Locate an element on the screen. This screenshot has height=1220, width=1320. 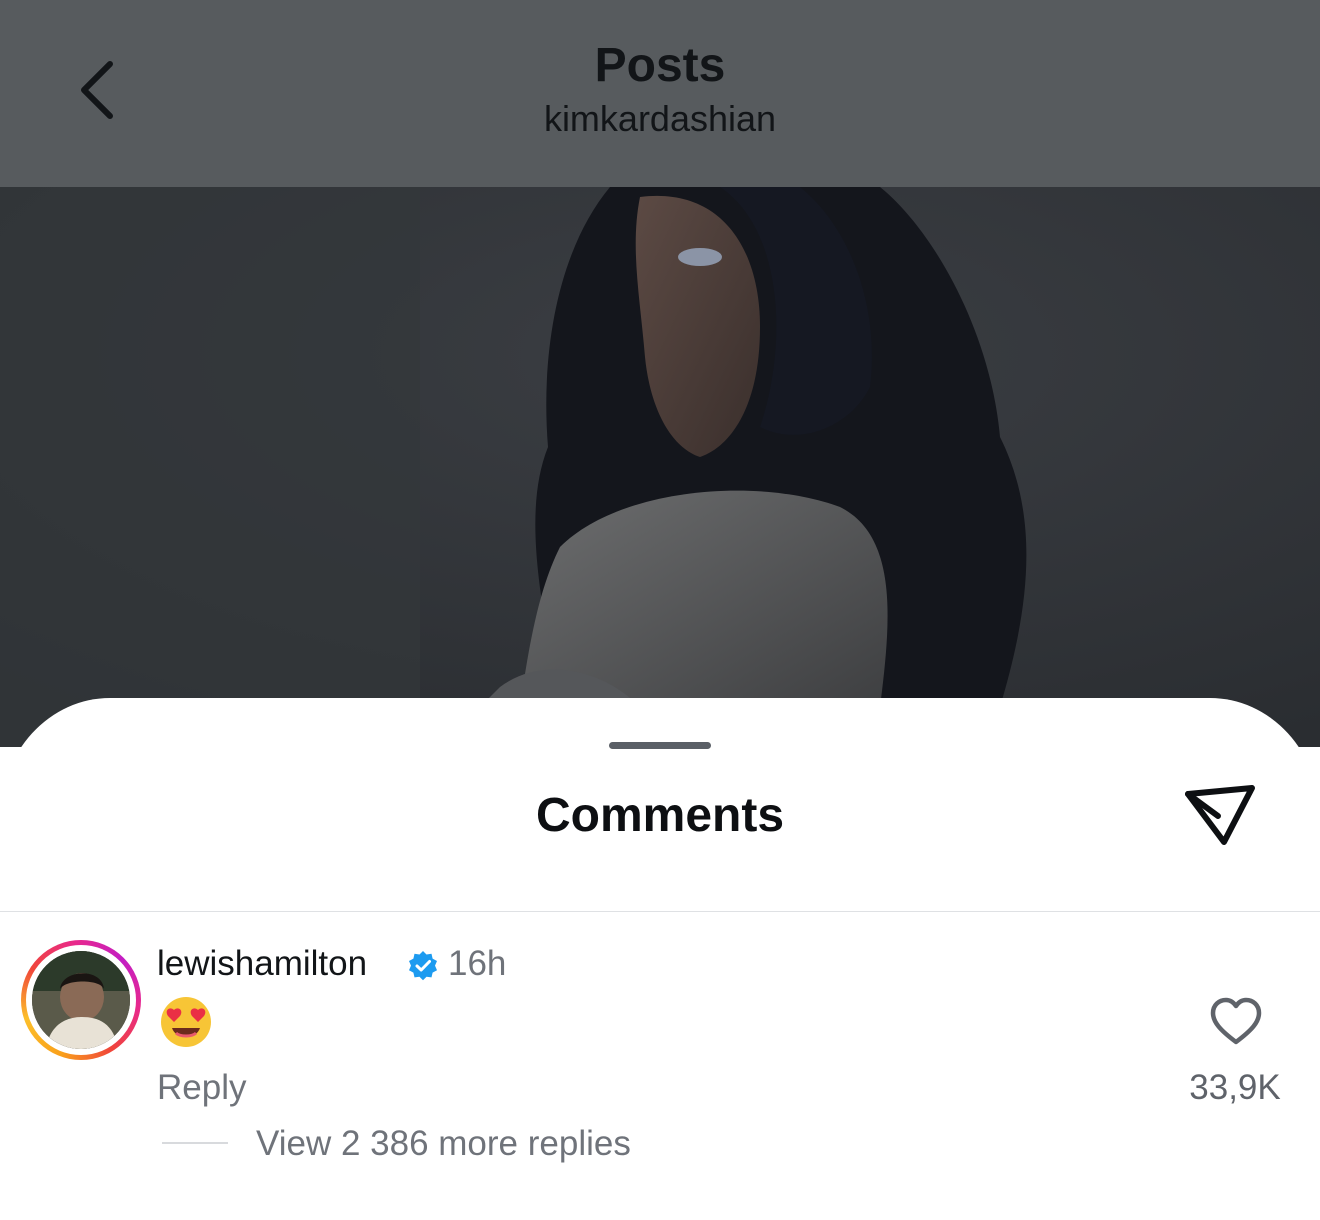
divider is located at coordinates (660, 911).